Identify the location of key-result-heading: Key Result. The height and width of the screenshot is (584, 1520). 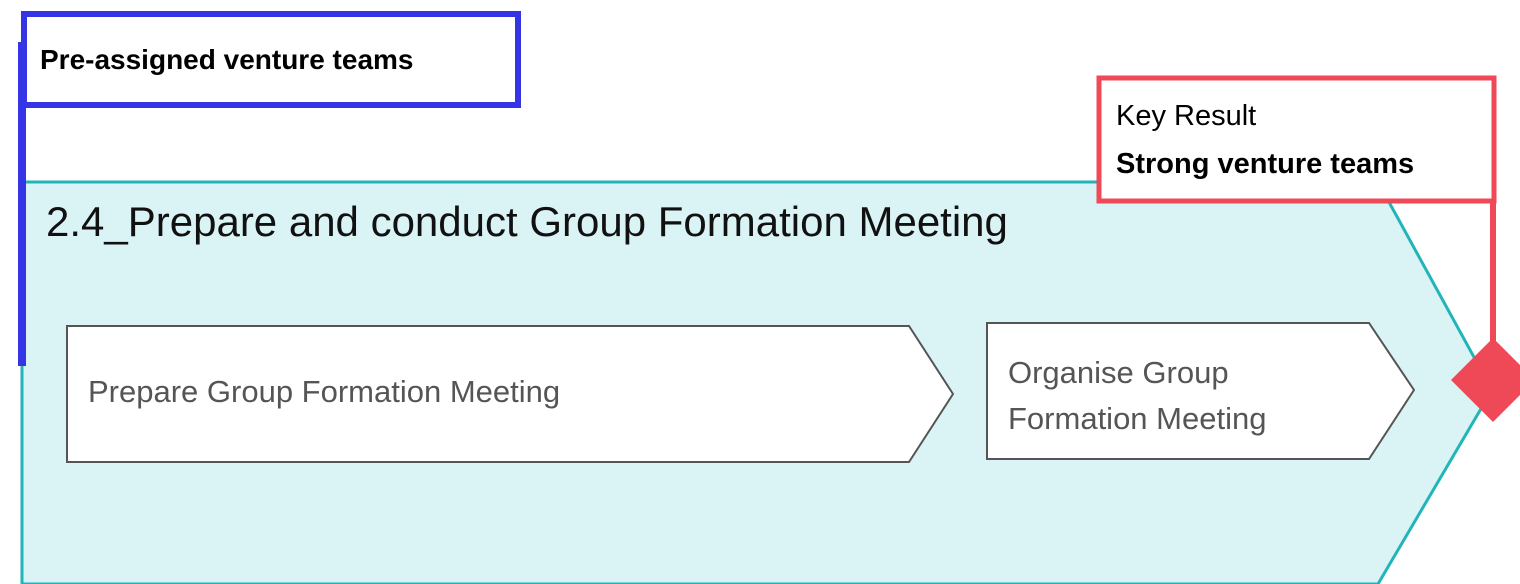
(1186, 116).